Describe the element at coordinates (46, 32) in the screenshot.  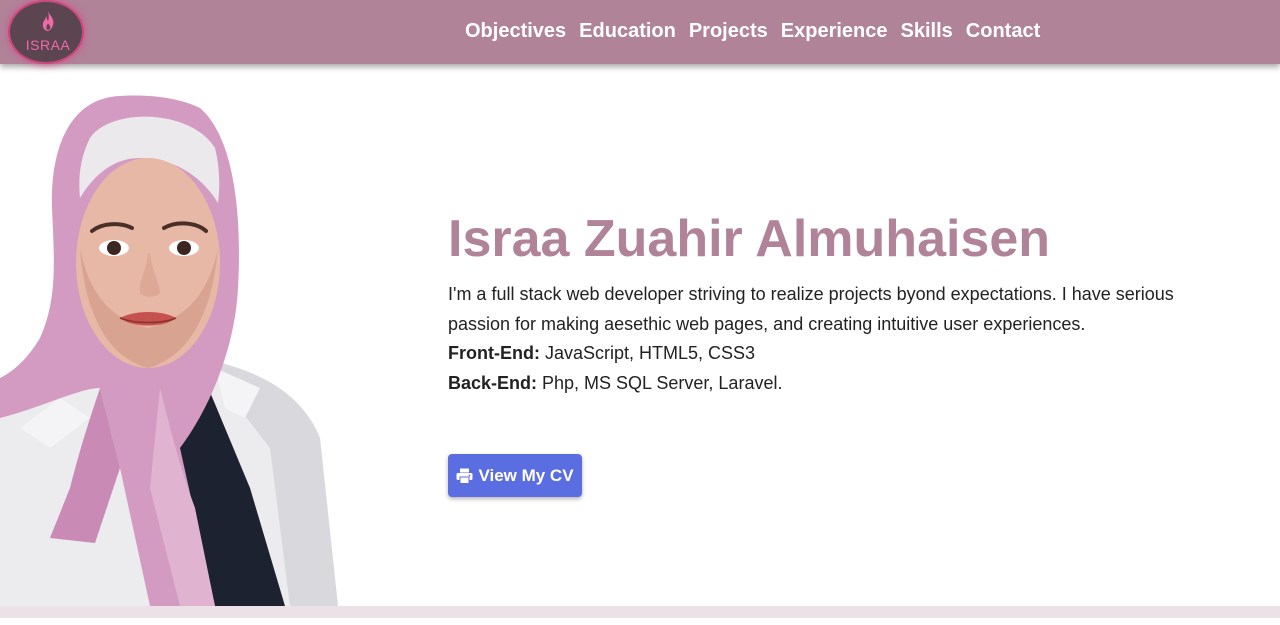
I see `logo: ISRAA` at that location.